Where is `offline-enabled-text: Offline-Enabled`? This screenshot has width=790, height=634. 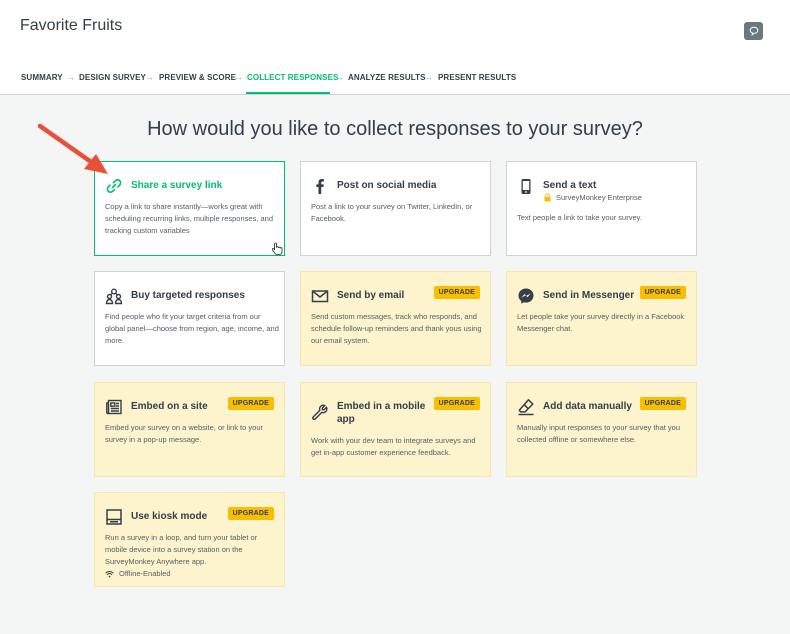
offline-enabled-text: Offline-Enabled is located at coordinates (145, 573).